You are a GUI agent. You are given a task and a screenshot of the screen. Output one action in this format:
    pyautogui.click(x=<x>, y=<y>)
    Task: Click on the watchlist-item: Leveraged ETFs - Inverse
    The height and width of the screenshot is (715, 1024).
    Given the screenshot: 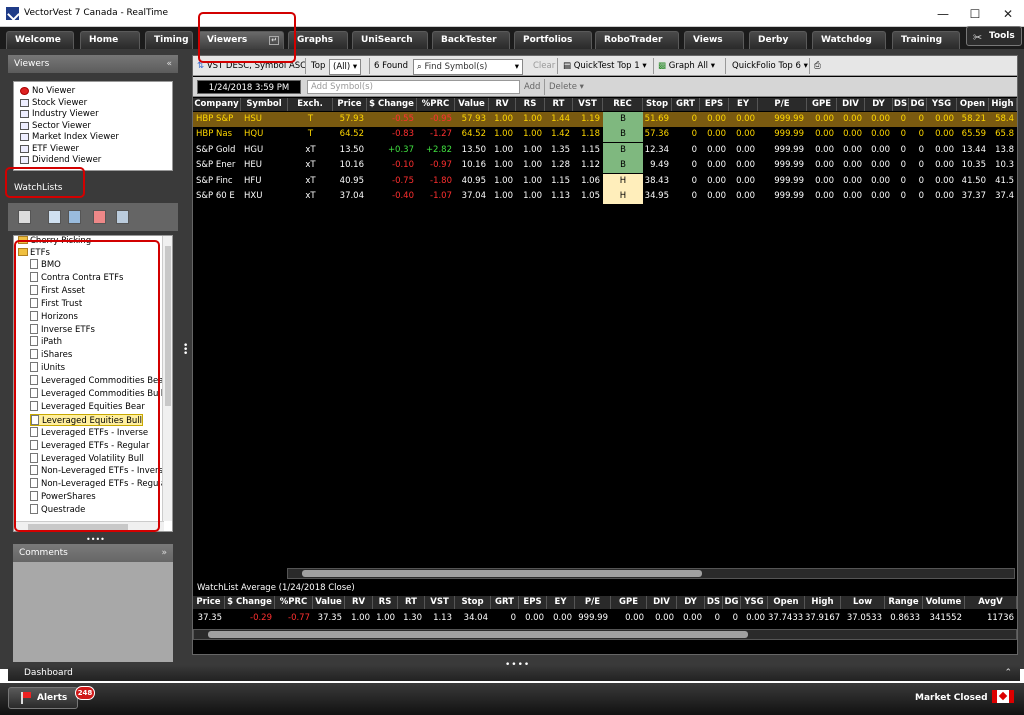 What is the action you would take?
    pyautogui.click(x=89, y=432)
    